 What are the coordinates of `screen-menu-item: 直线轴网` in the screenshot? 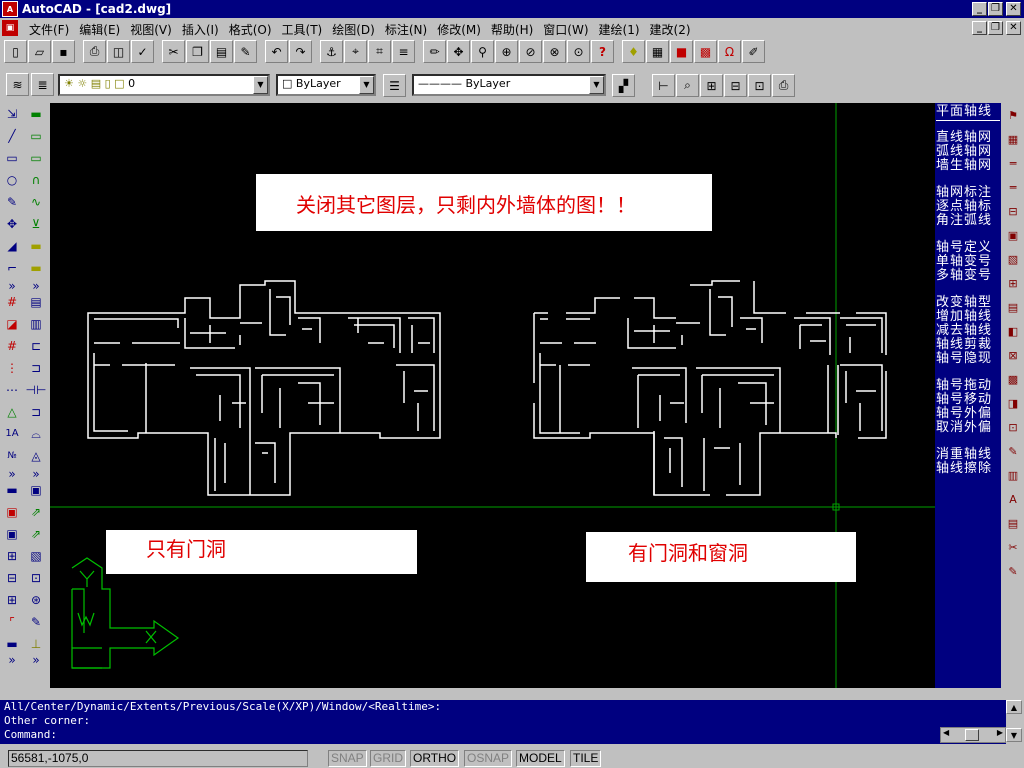 It's located at (968, 138).